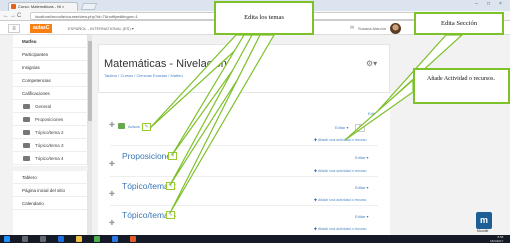 Image resolution: width=510 pixels, height=243 pixels. What do you see at coordinates (362, 216) in the screenshot?
I see `section-edit-menu-3: Editar ▾` at bounding box center [362, 216].